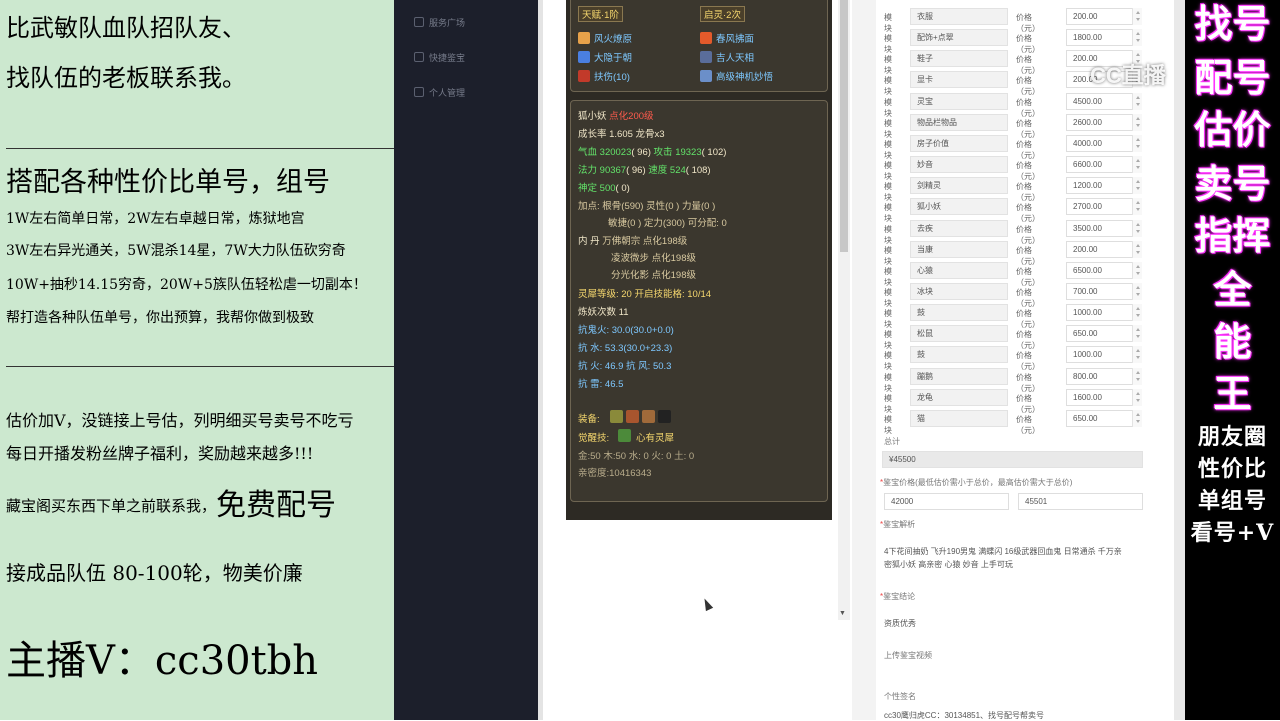  I want to click on price-input: 1200.00, so click(1104, 185).